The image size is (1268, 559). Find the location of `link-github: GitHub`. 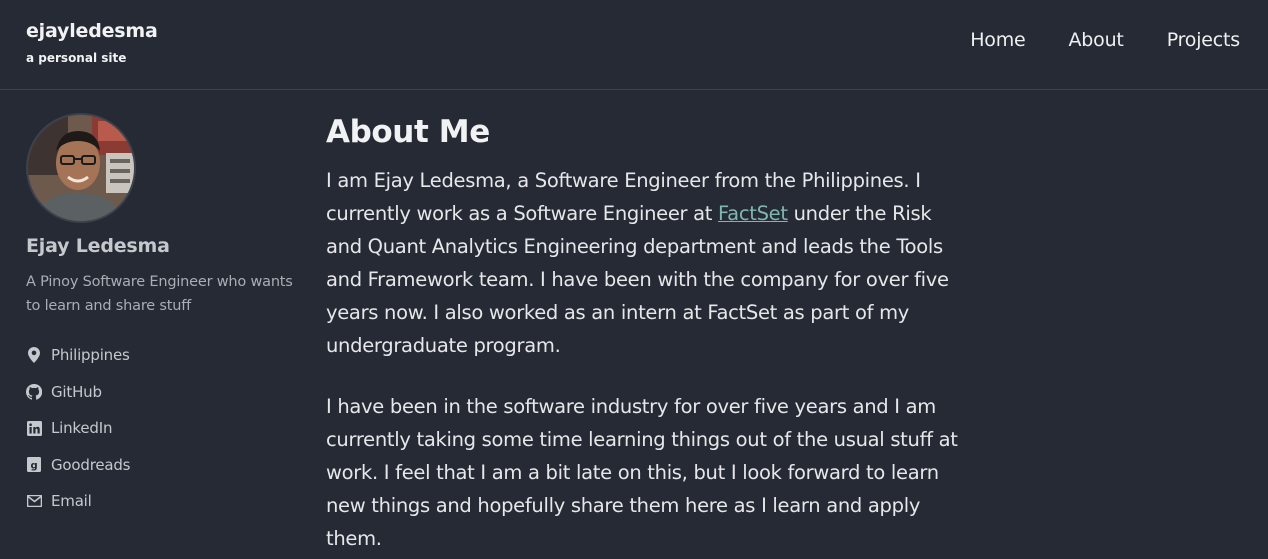

link-github: GitHub is located at coordinates (78, 392).